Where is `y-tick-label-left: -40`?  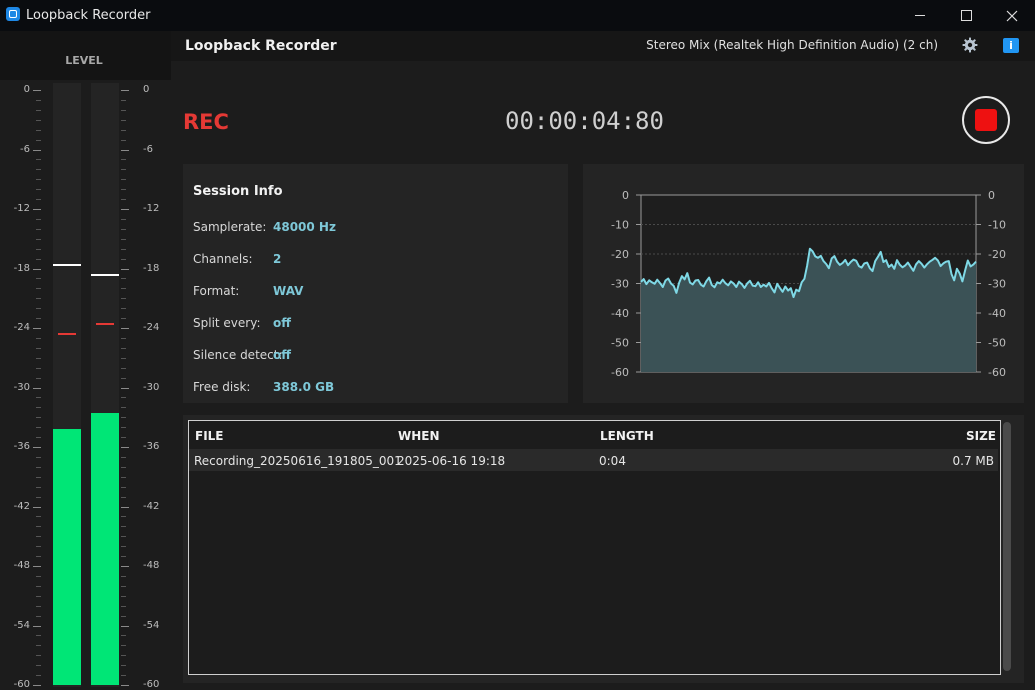
y-tick-label-left: -40 is located at coordinates (620, 313).